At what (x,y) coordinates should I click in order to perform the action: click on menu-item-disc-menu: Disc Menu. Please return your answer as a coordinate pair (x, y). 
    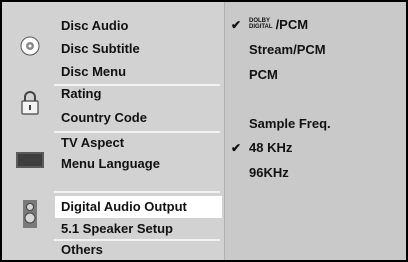
    Looking at the image, I should click on (138, 72).